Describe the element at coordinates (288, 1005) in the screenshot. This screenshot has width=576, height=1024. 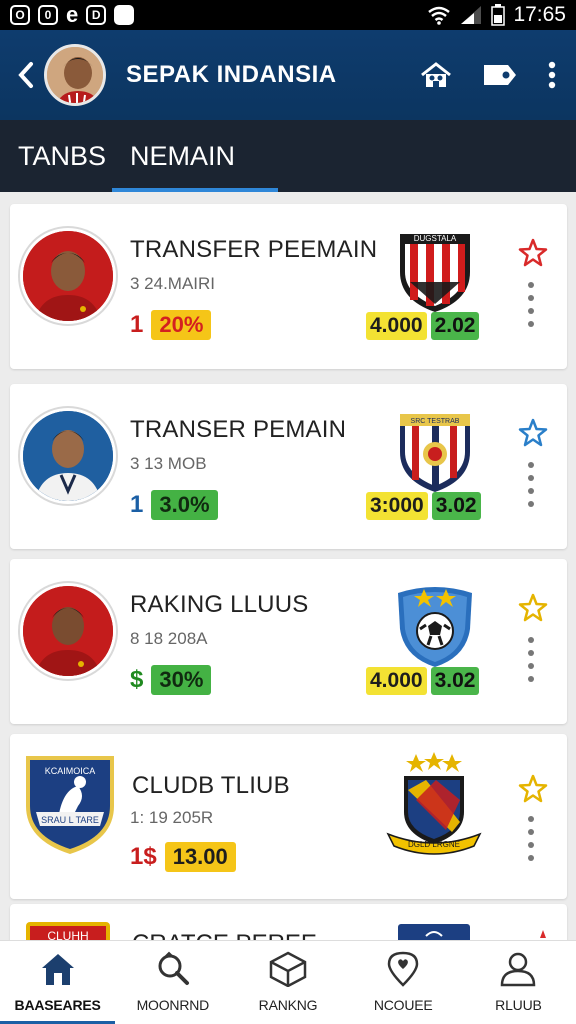
I see `nav-label: RANKNG` at that location.